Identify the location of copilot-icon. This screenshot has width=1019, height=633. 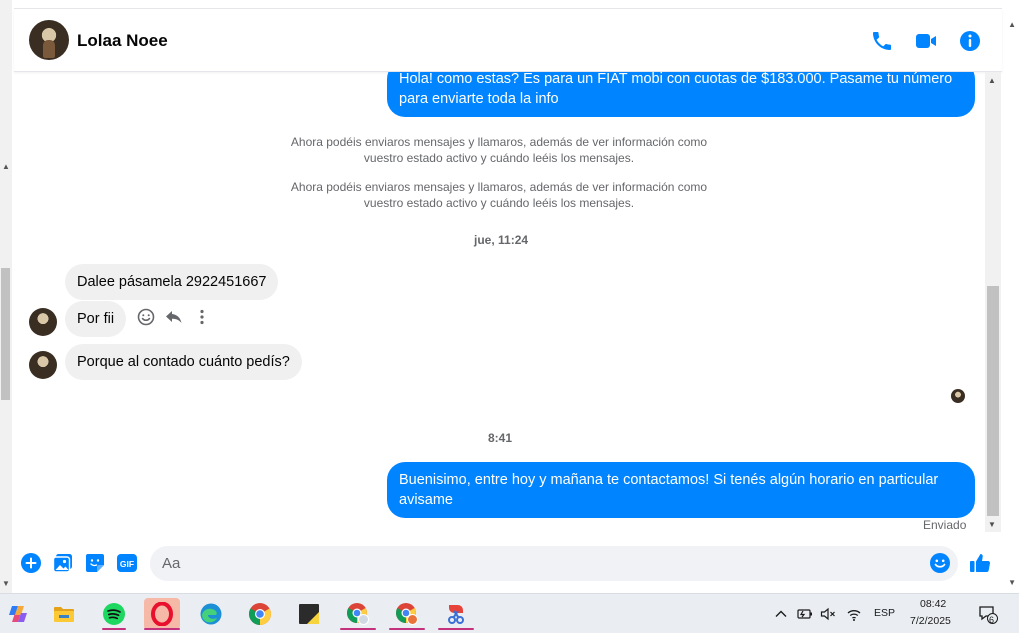
(18, 614).